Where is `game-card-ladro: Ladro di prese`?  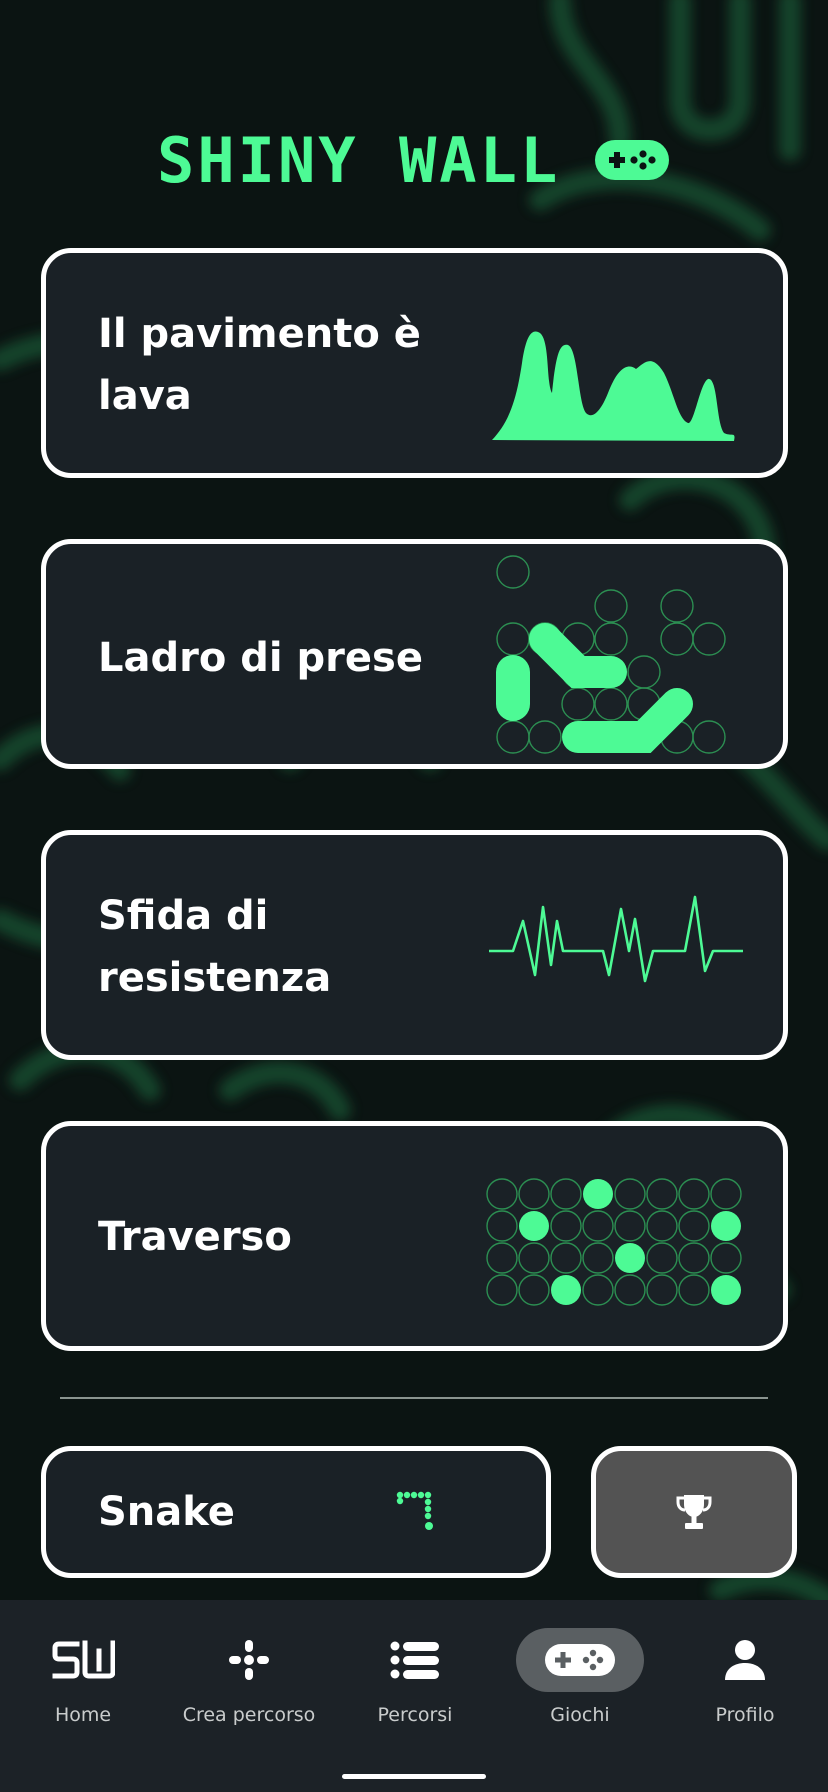 game-card-ladro: Ladro di prese is located at coordinates (414, 654).